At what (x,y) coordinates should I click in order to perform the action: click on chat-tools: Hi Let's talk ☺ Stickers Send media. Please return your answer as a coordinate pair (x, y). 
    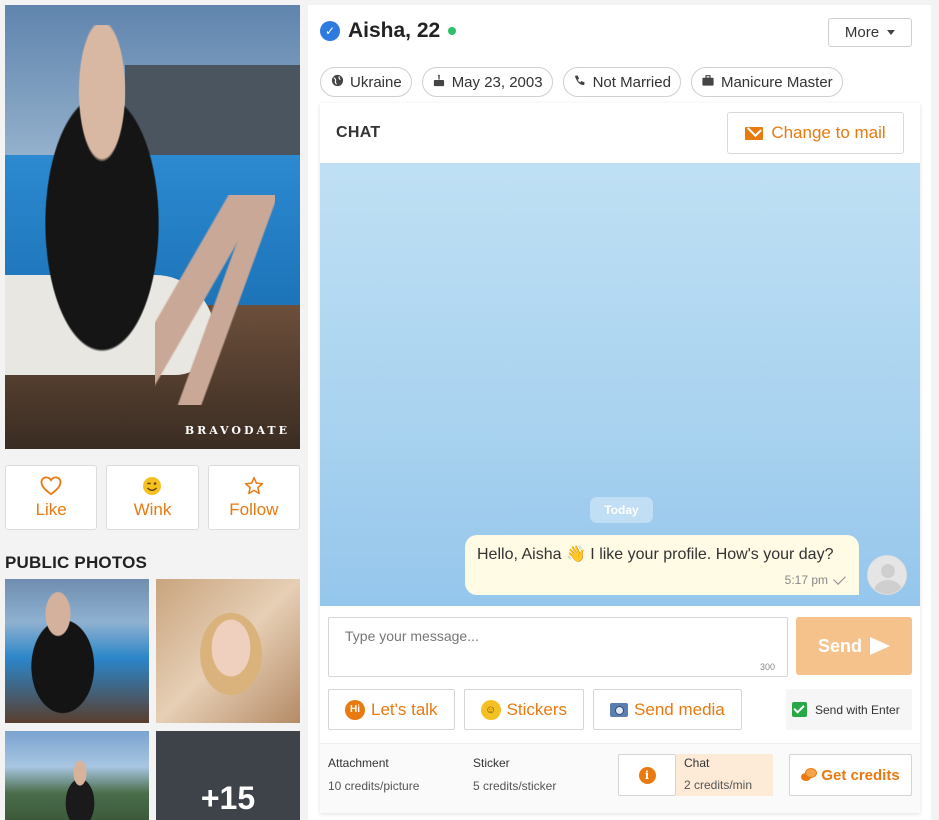
    Looking at the image, I should click on (535, 709).